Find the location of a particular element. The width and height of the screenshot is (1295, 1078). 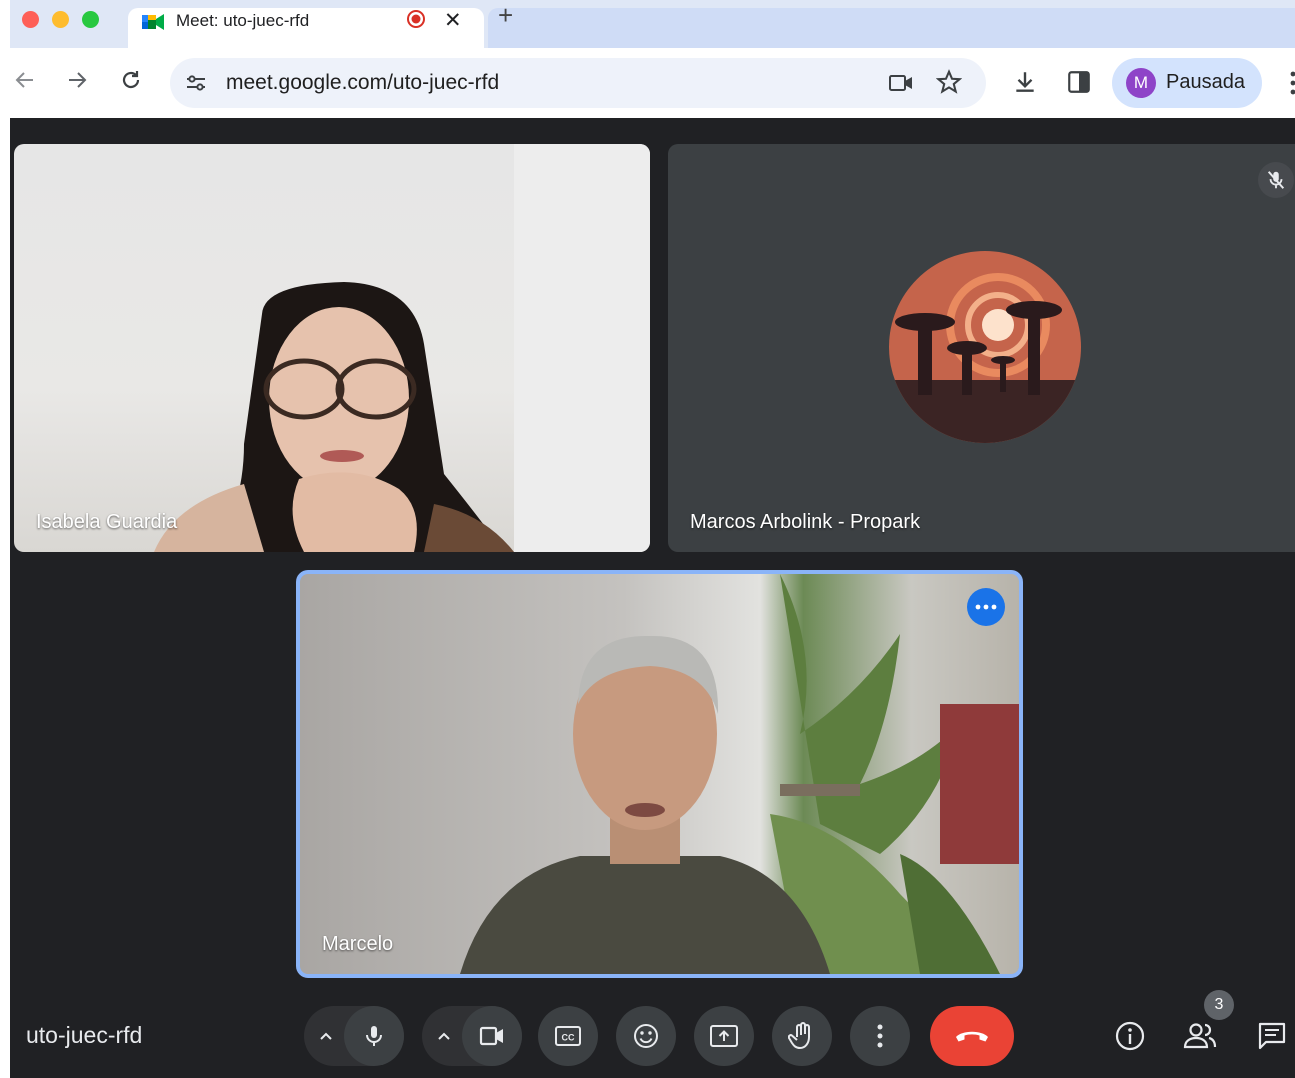

download-icon is located at coordinates (1025, 82).